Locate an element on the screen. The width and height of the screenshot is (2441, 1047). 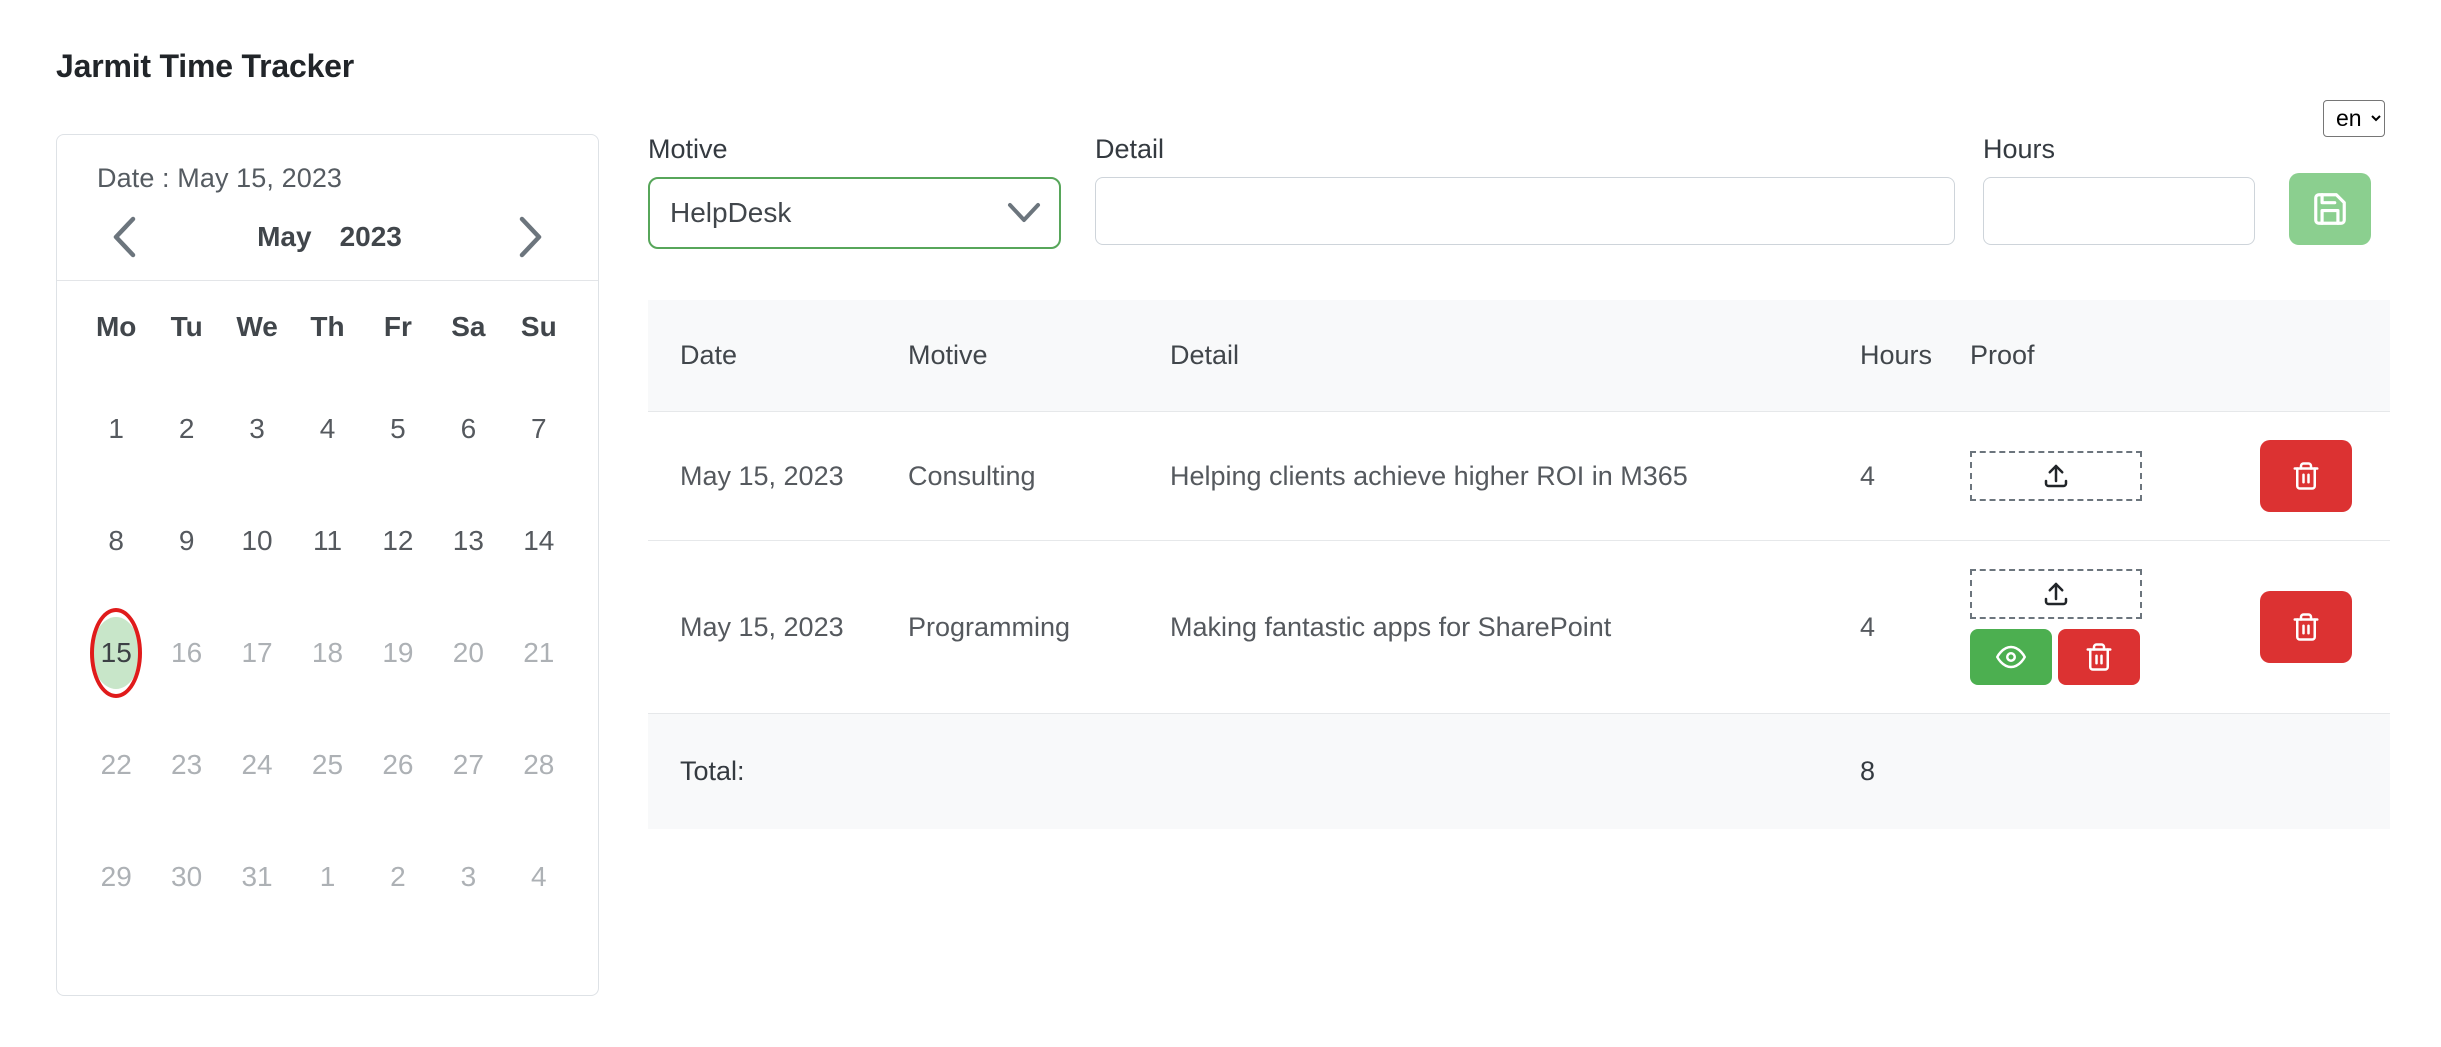
cell-proof is located at coordinates (2115, 476).